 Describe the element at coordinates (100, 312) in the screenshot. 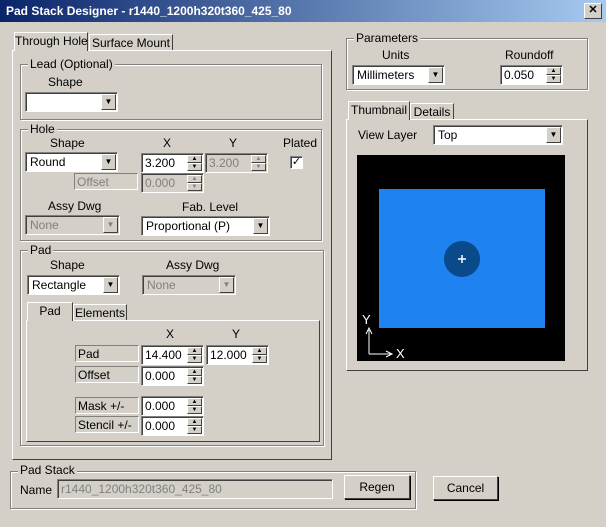

I see `tab-elements: Elements` at that location.